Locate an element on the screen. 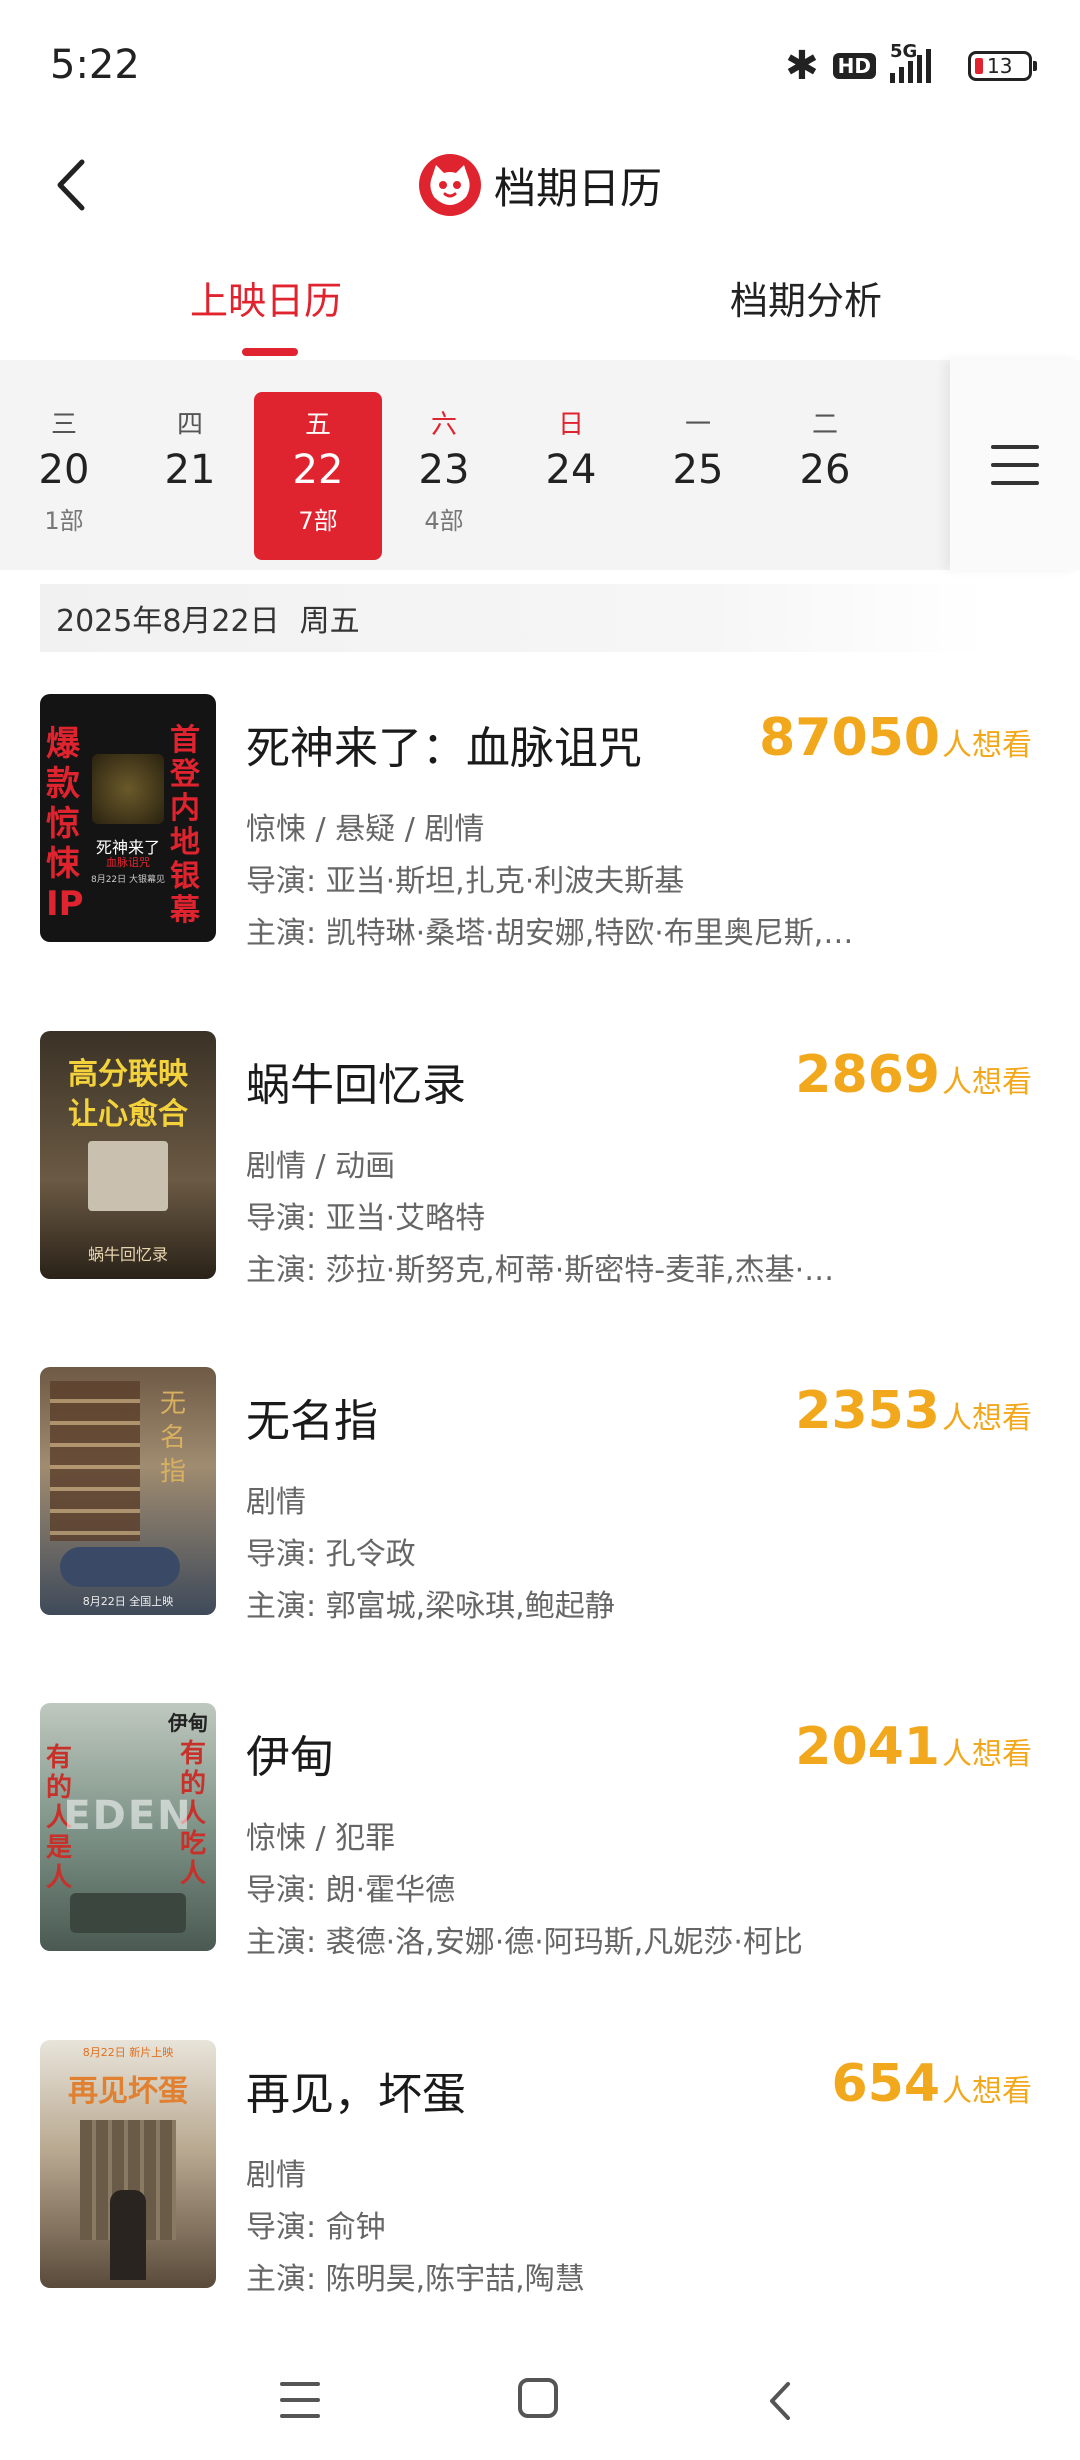  want-to-see: 2353 人想看 is located at coordinates (913, 1411).